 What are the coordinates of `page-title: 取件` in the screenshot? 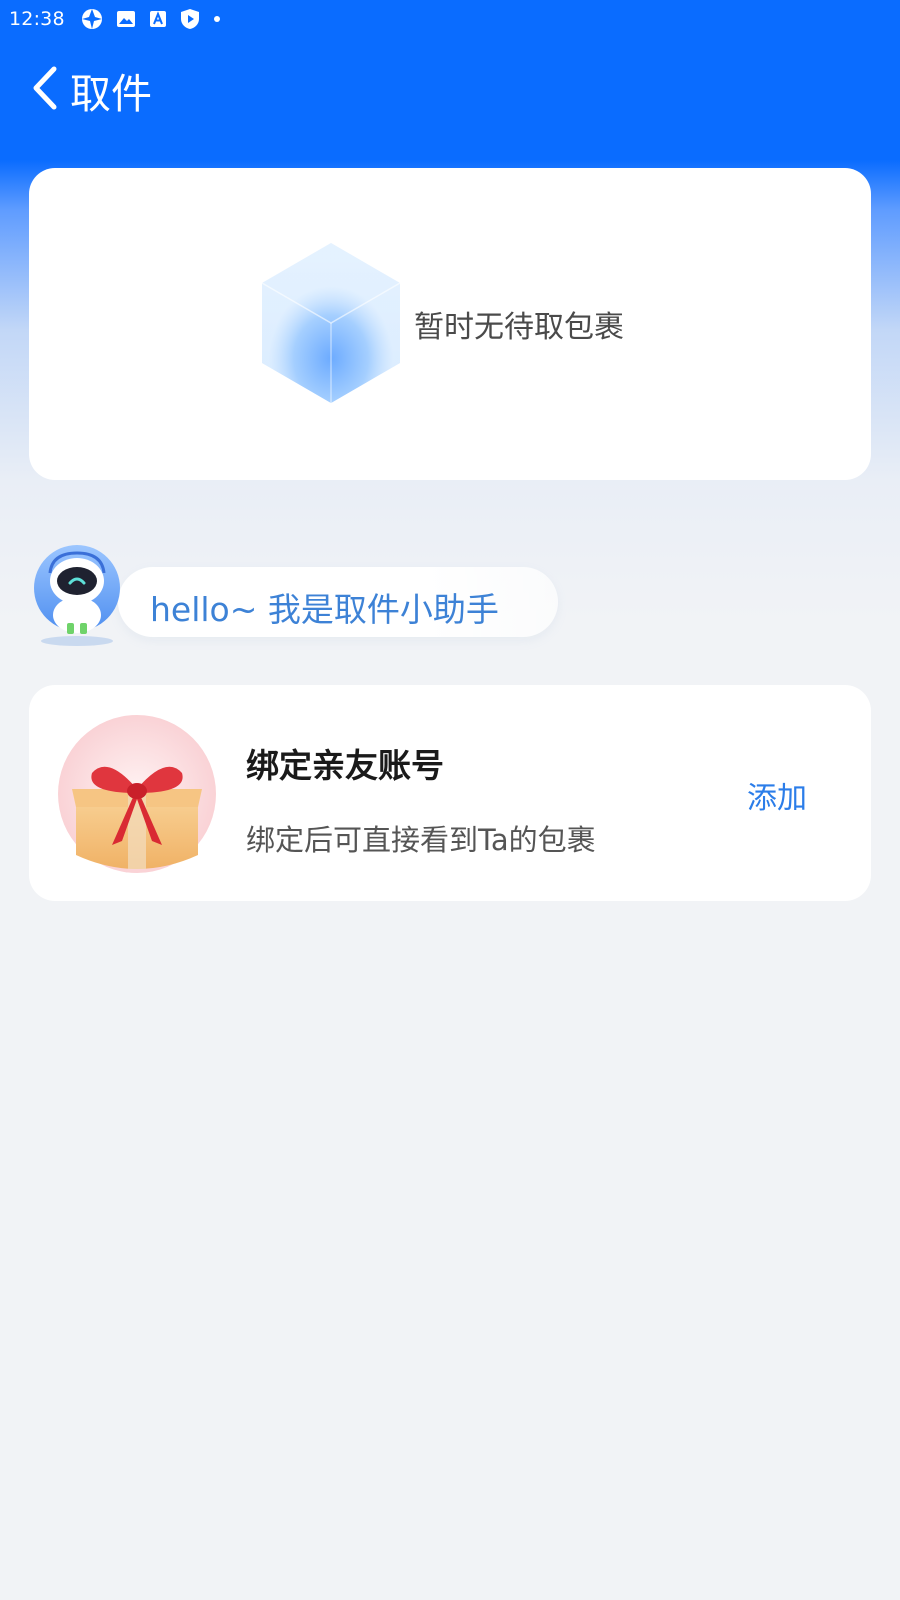 It's located at (111, 94).